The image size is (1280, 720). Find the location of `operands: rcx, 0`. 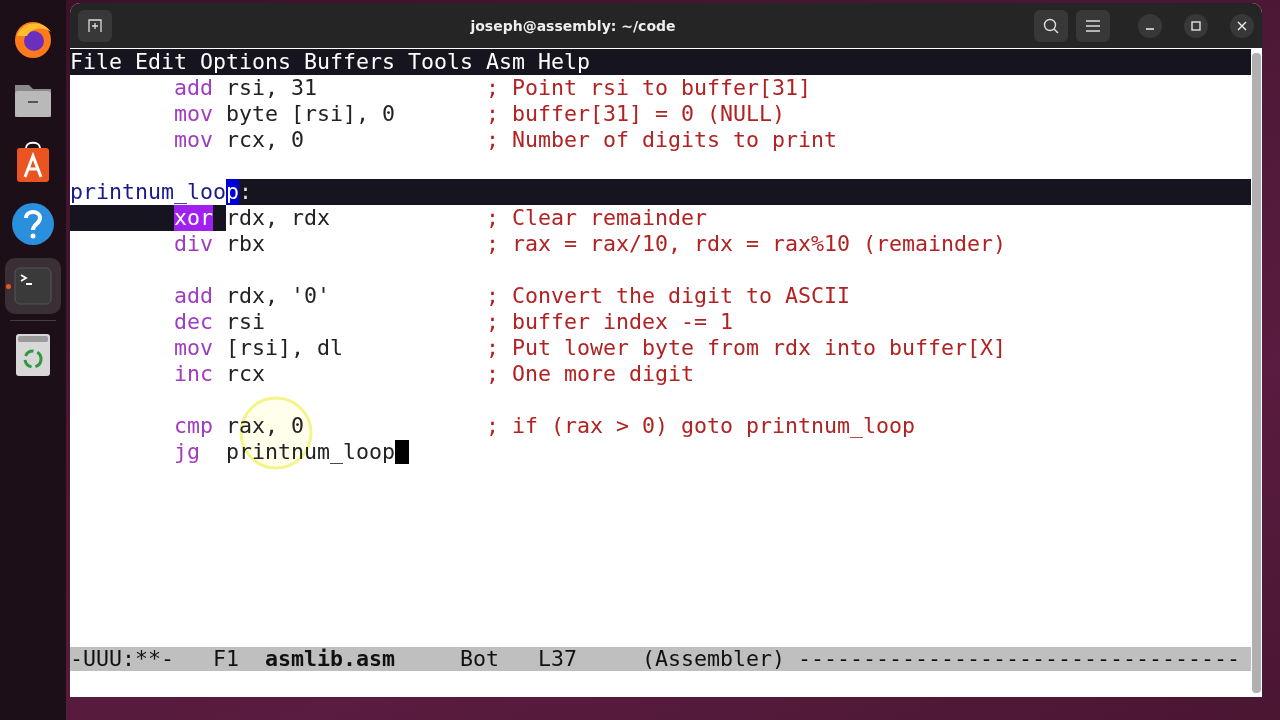

operands: rcx, 0 is located at coordinates (265, 140).